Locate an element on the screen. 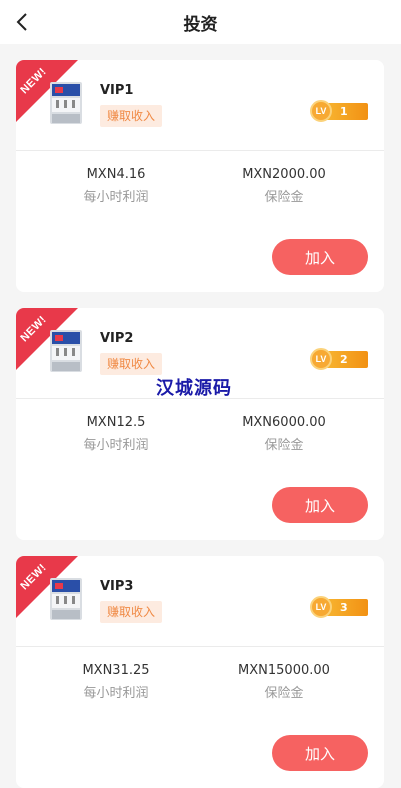 This screenshot has width=401, height=788. deposit: MXN2000.00 保险金 is located at coordinates (284, 186).